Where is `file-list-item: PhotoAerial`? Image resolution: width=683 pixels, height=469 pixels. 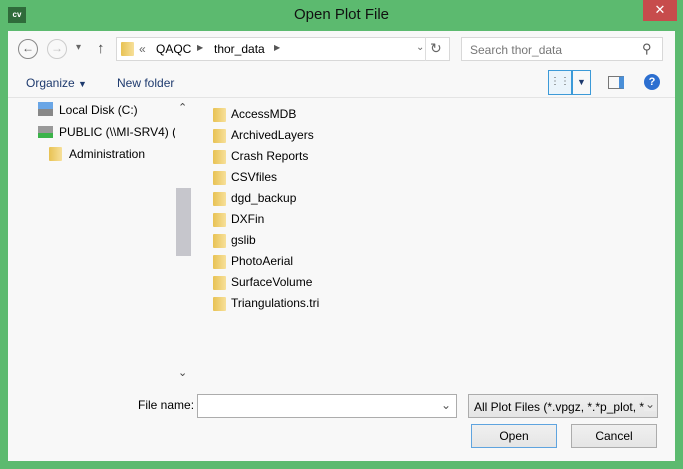
file-list-item: PhotoAerial is located at coordinates (253, 261).